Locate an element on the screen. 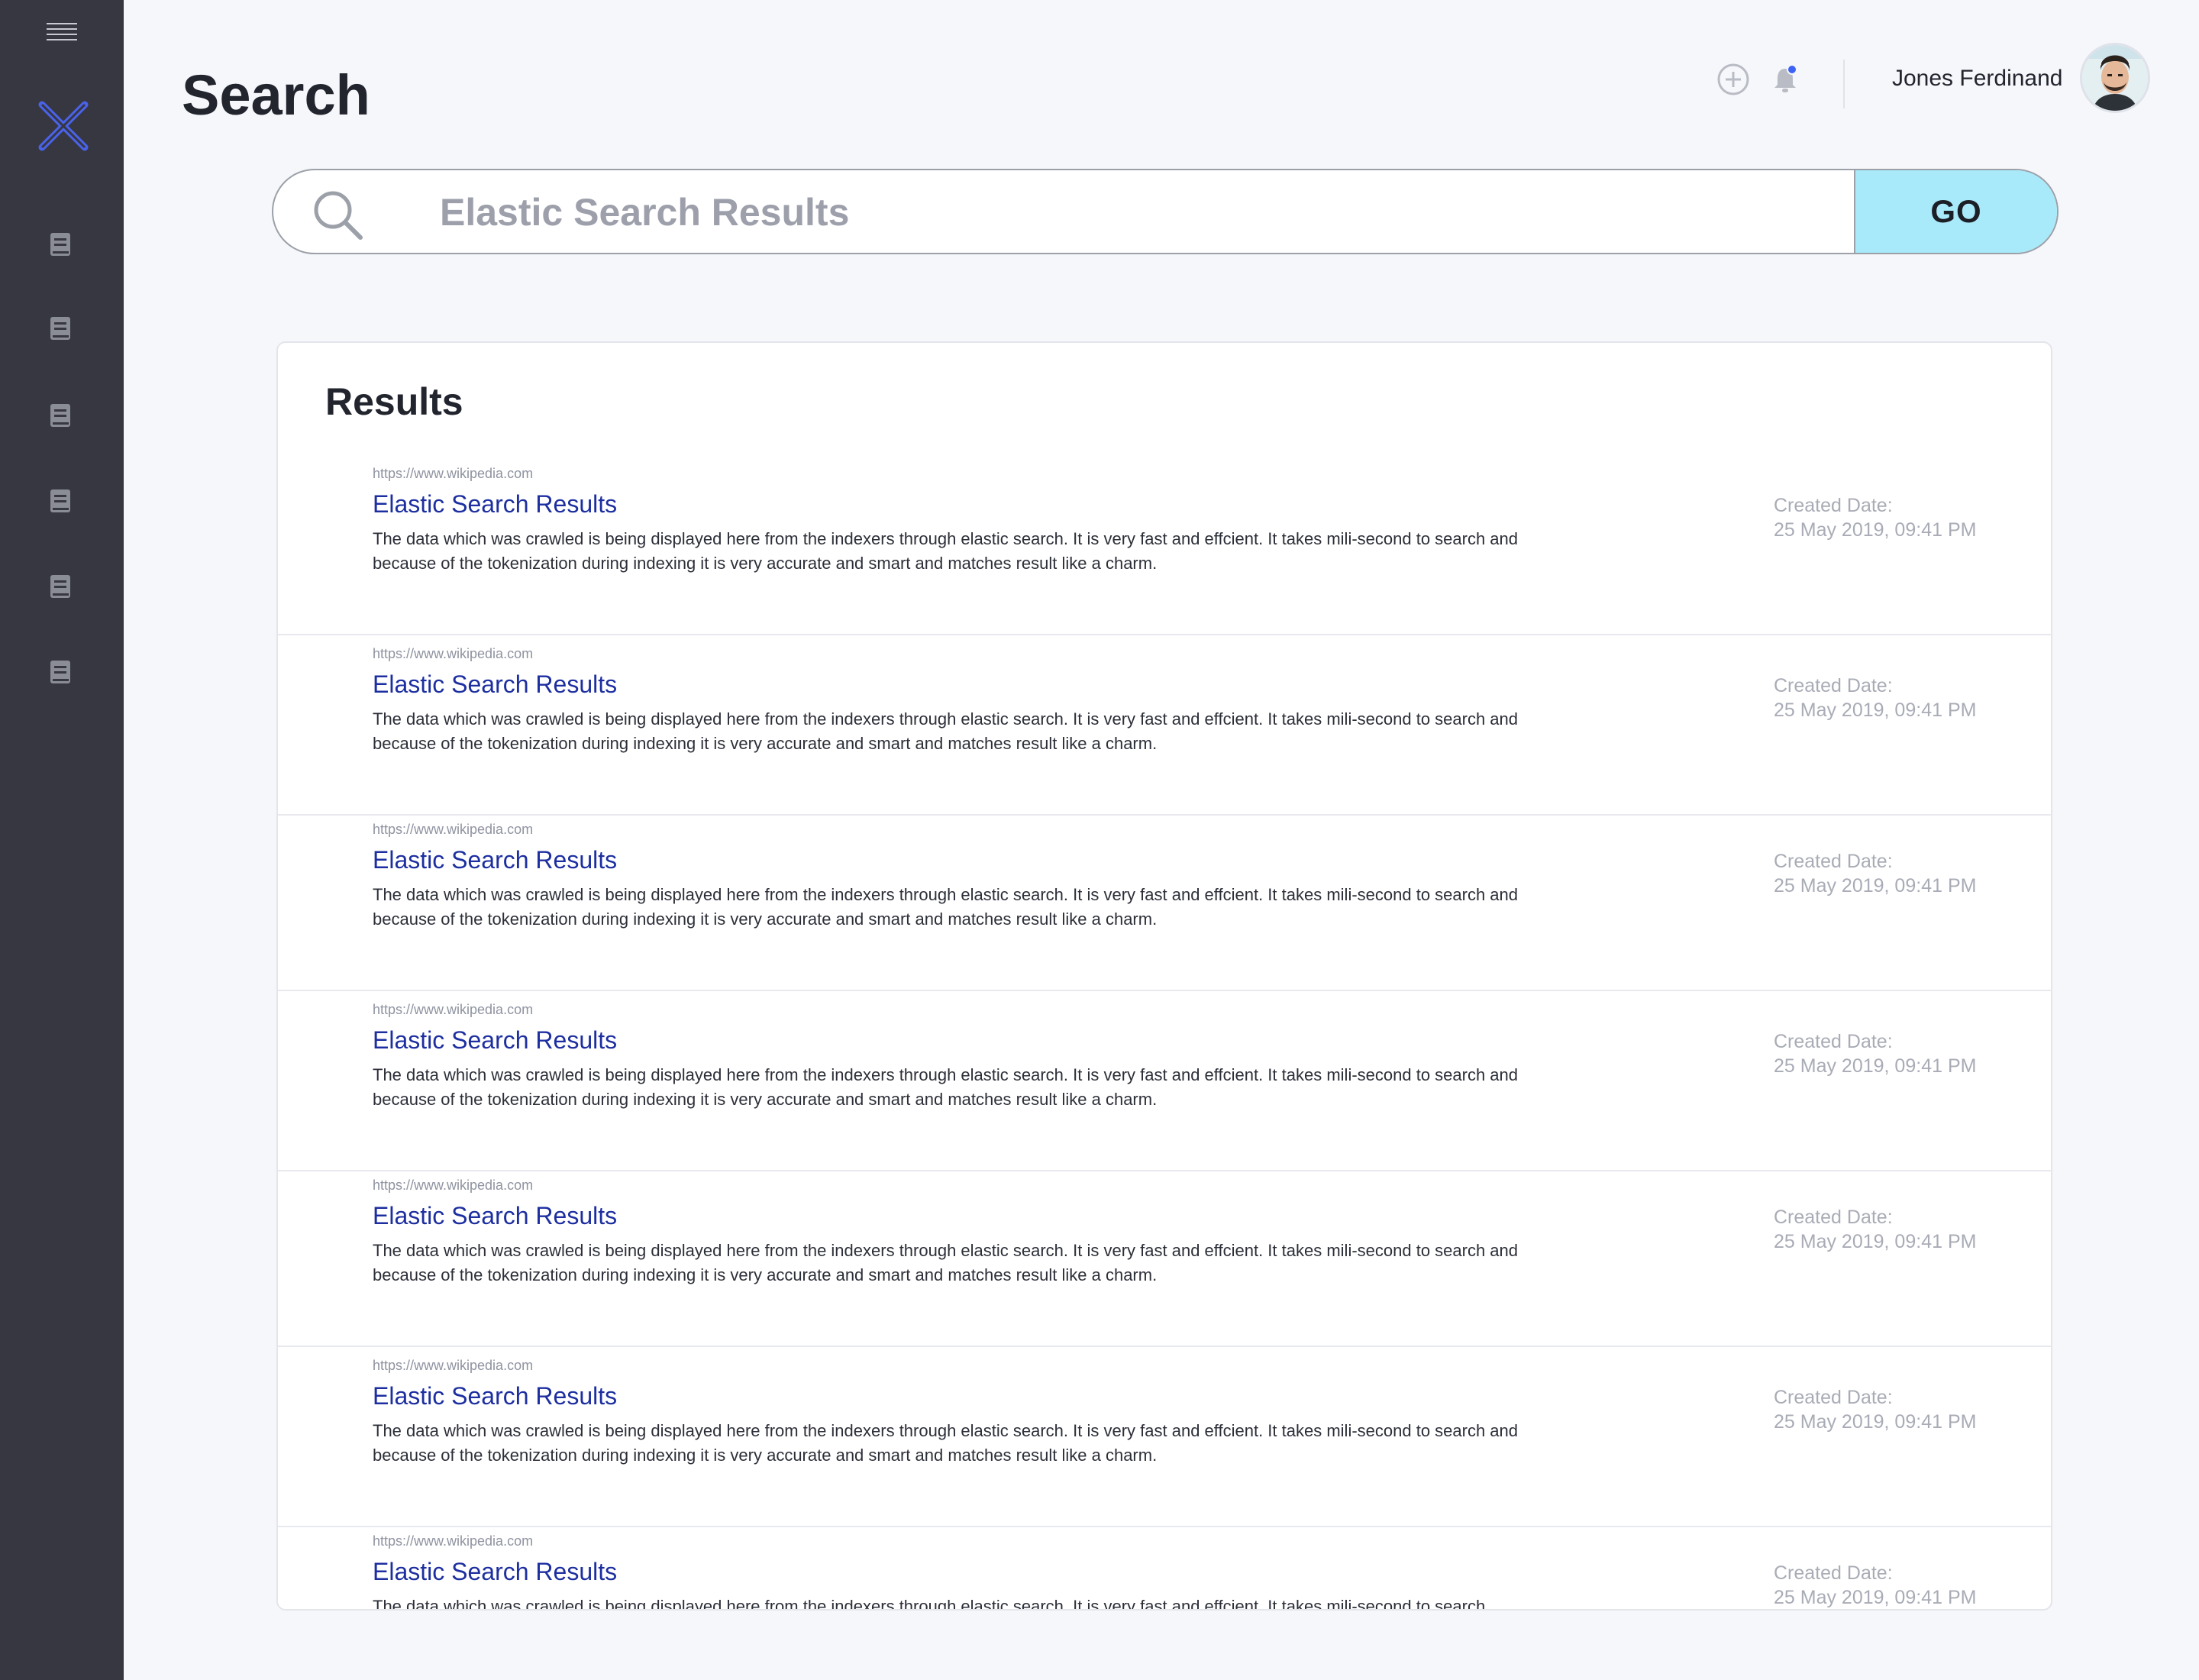 This screenshot has height=1680, width=2199. search-bar: GO is located at coordinates (1166, 212).